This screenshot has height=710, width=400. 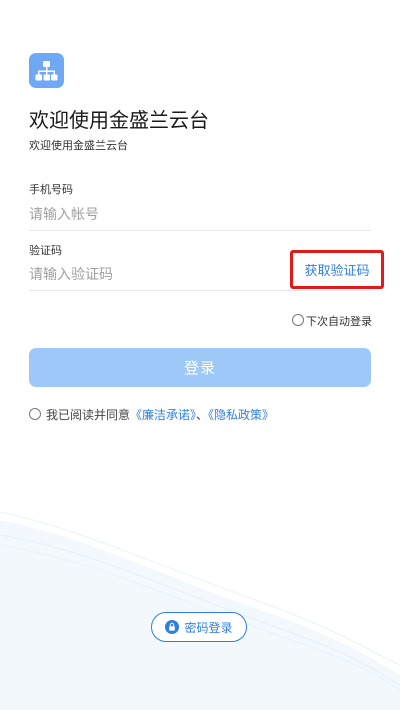 I want to click on auto-login-label: 下次自动登录, so click(x=339, y=321).